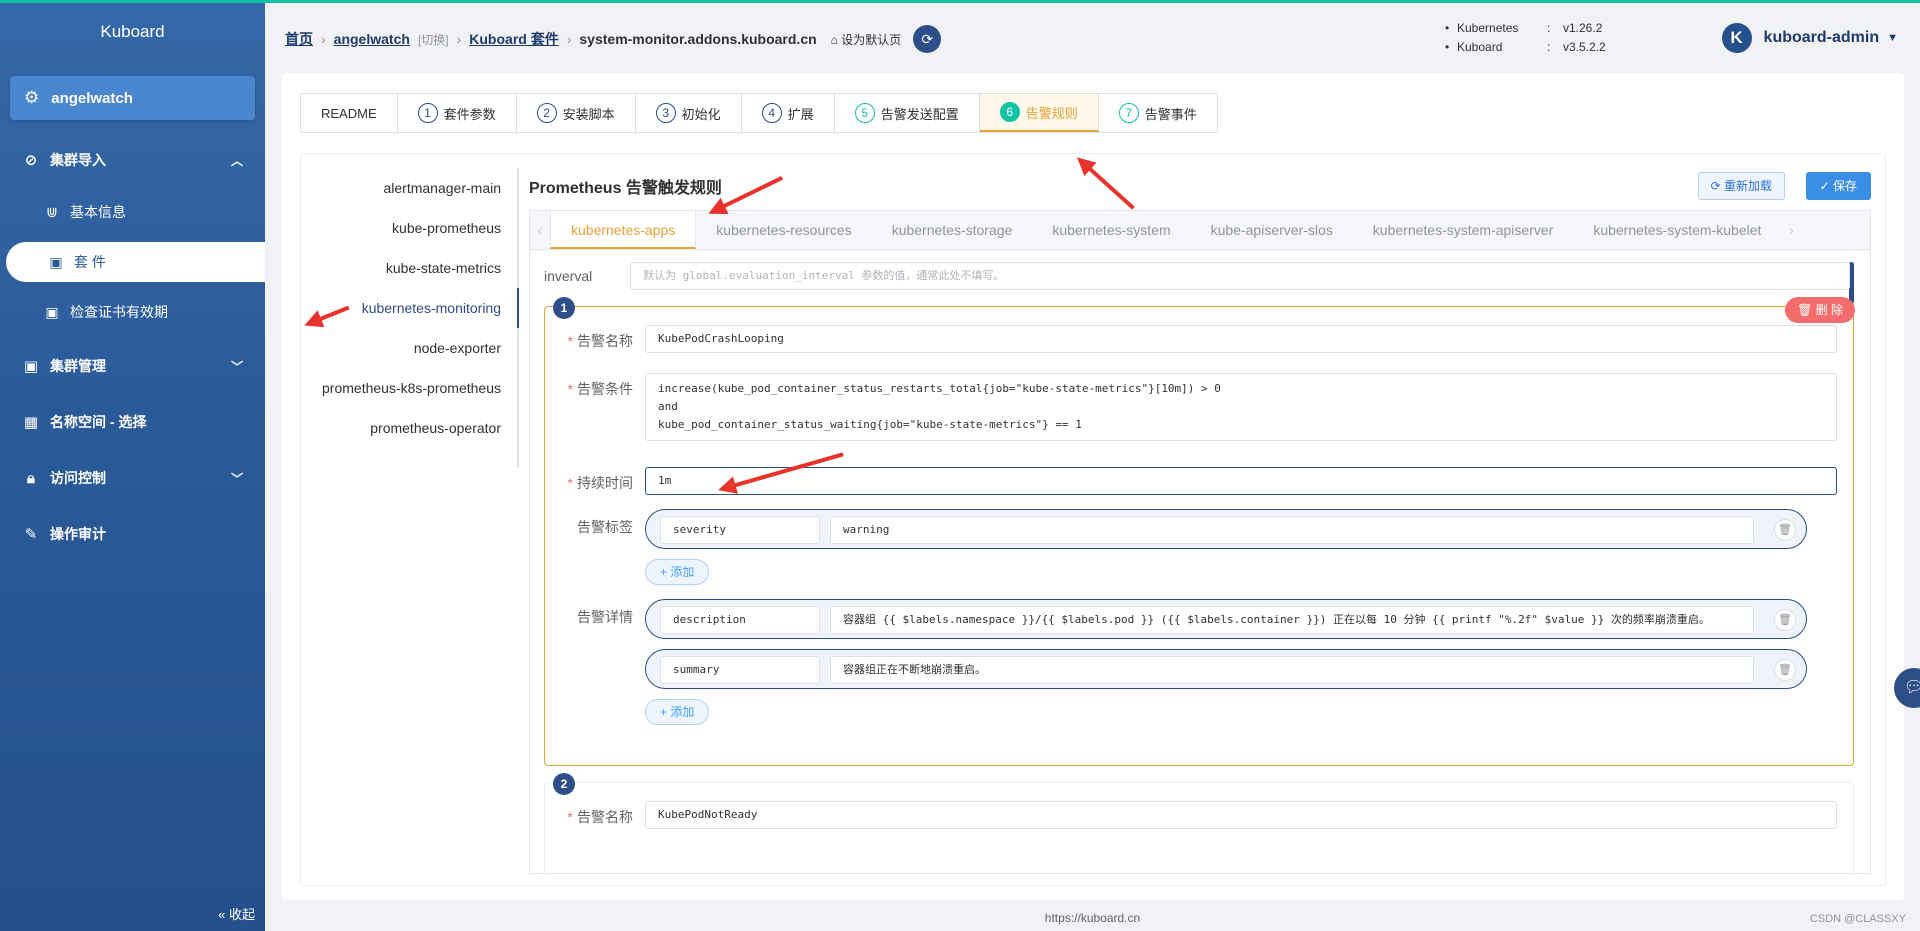 The width and height of the screenshot is (1920, 931). What do you see at coordinates (236, 366) in the screenshot?
I see `chevron-down-icon: ﹀` at bounding box center [236, 366].